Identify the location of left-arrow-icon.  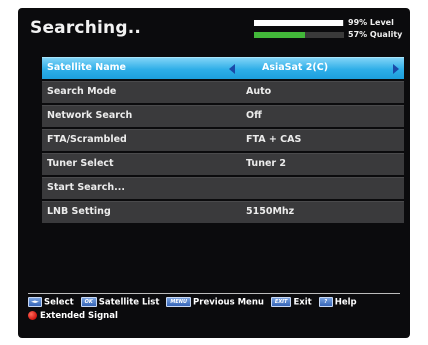
(232, 69).